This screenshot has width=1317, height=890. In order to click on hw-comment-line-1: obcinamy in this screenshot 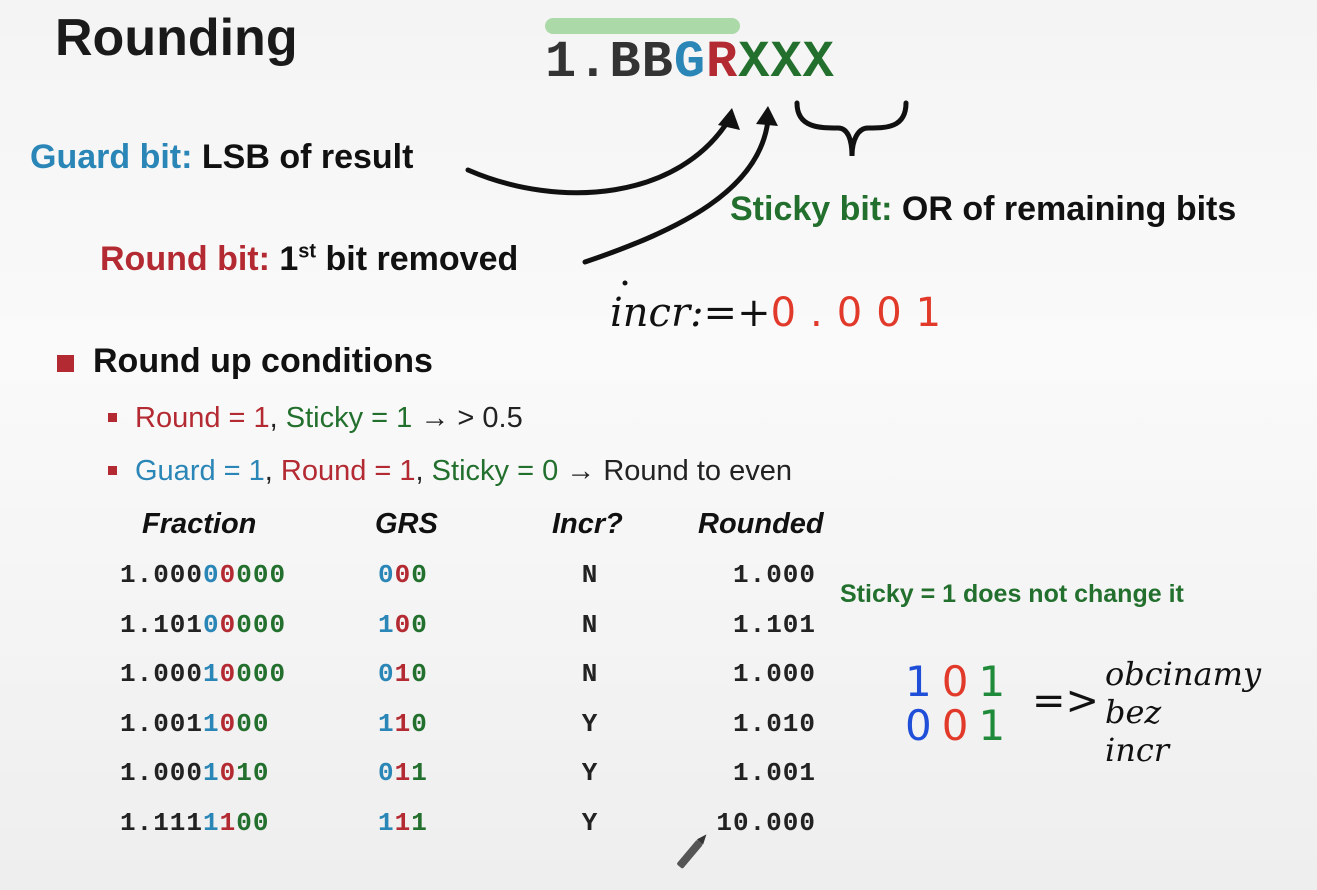, I will do `click(1183, 674)`.